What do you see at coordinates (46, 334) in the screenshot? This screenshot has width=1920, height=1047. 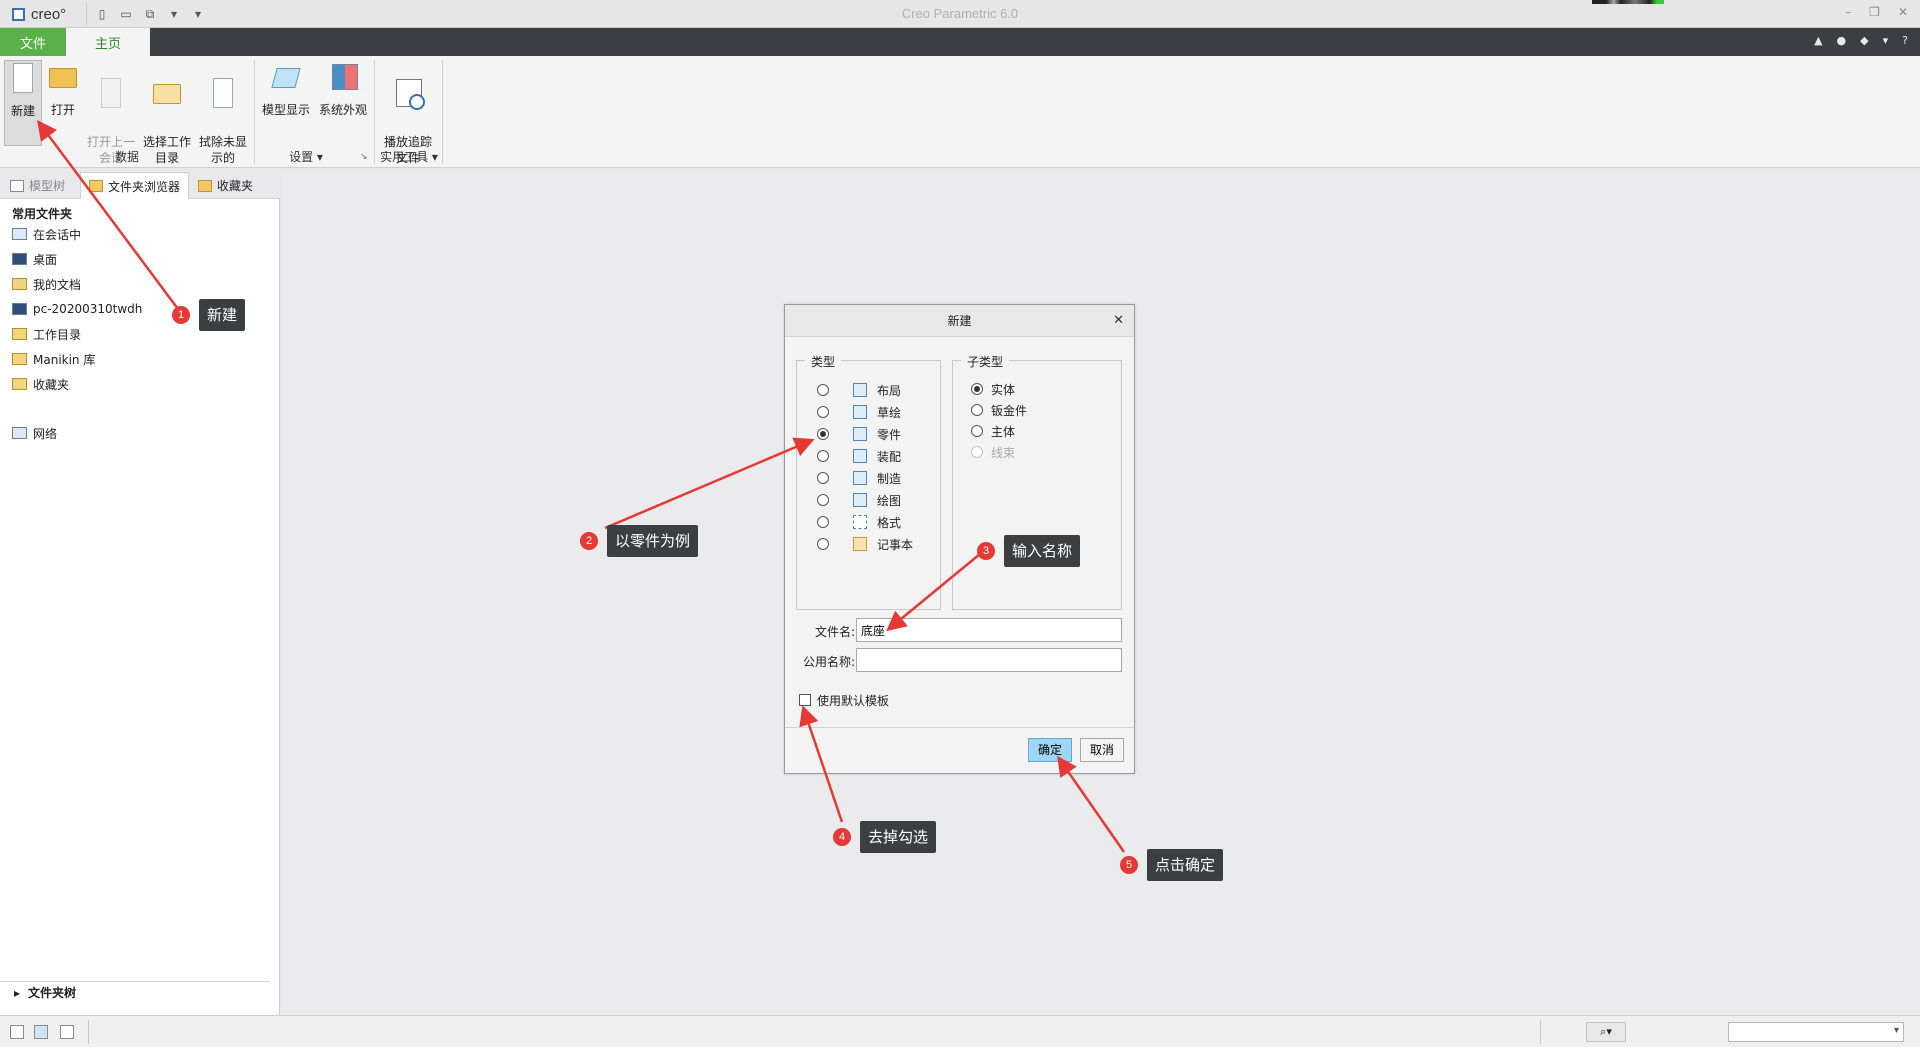 I see `folder-item-working-dir: 工作目录` at bounding box center [46, 334].